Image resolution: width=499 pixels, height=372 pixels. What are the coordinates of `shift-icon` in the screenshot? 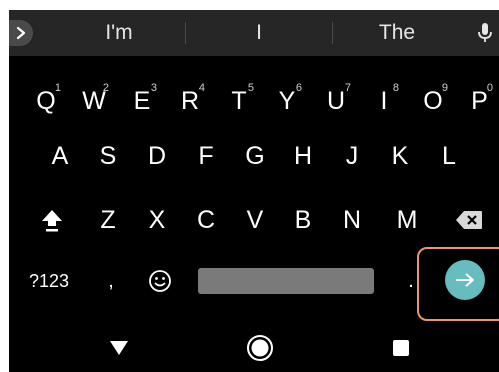 It's located at (52, 221).